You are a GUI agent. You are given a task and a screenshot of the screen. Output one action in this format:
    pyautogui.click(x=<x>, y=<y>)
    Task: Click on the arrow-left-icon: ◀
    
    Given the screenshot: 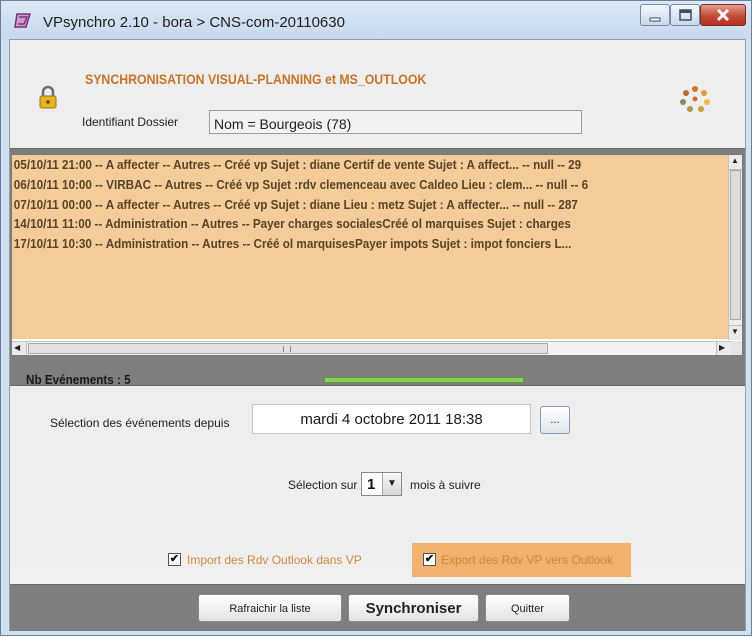 What is the action you would take?
    pyautogui.click(x=17, y=347)
    